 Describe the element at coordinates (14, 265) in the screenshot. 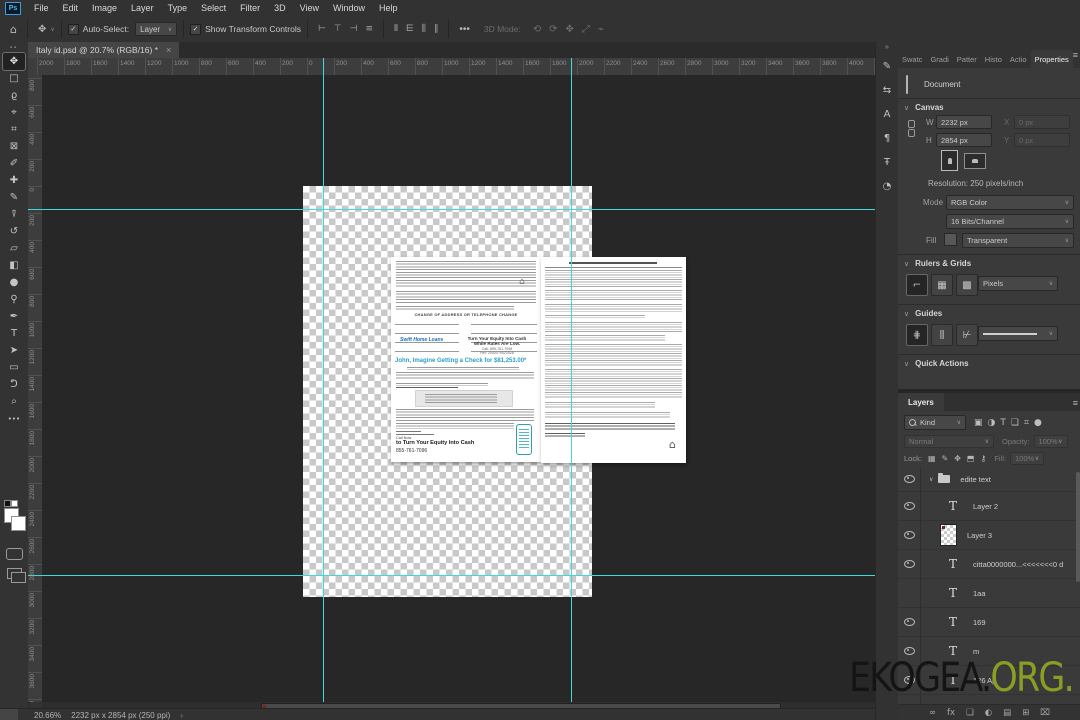

I see `gradient-tool: ◧` at that location.